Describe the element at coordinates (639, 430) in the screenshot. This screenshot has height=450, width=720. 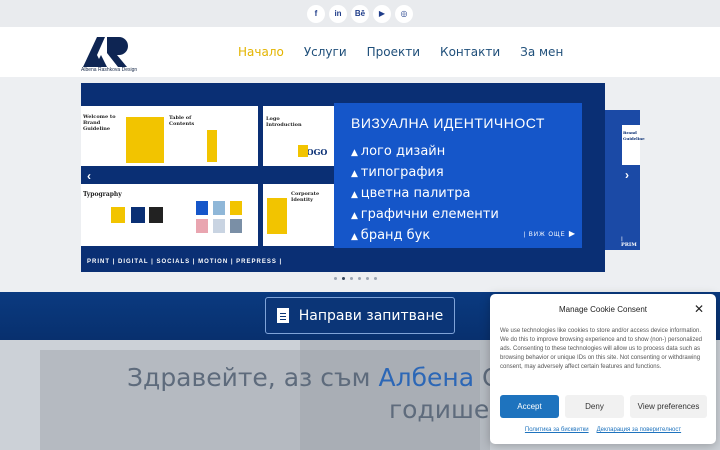
I see `privacy-statement-link: Декларация за поверителност` at that location.